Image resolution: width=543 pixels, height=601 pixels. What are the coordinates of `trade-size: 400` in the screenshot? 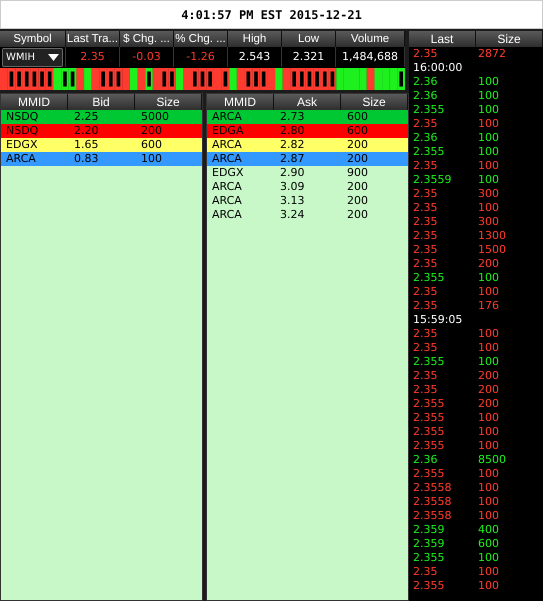 It's located at (489, 530).